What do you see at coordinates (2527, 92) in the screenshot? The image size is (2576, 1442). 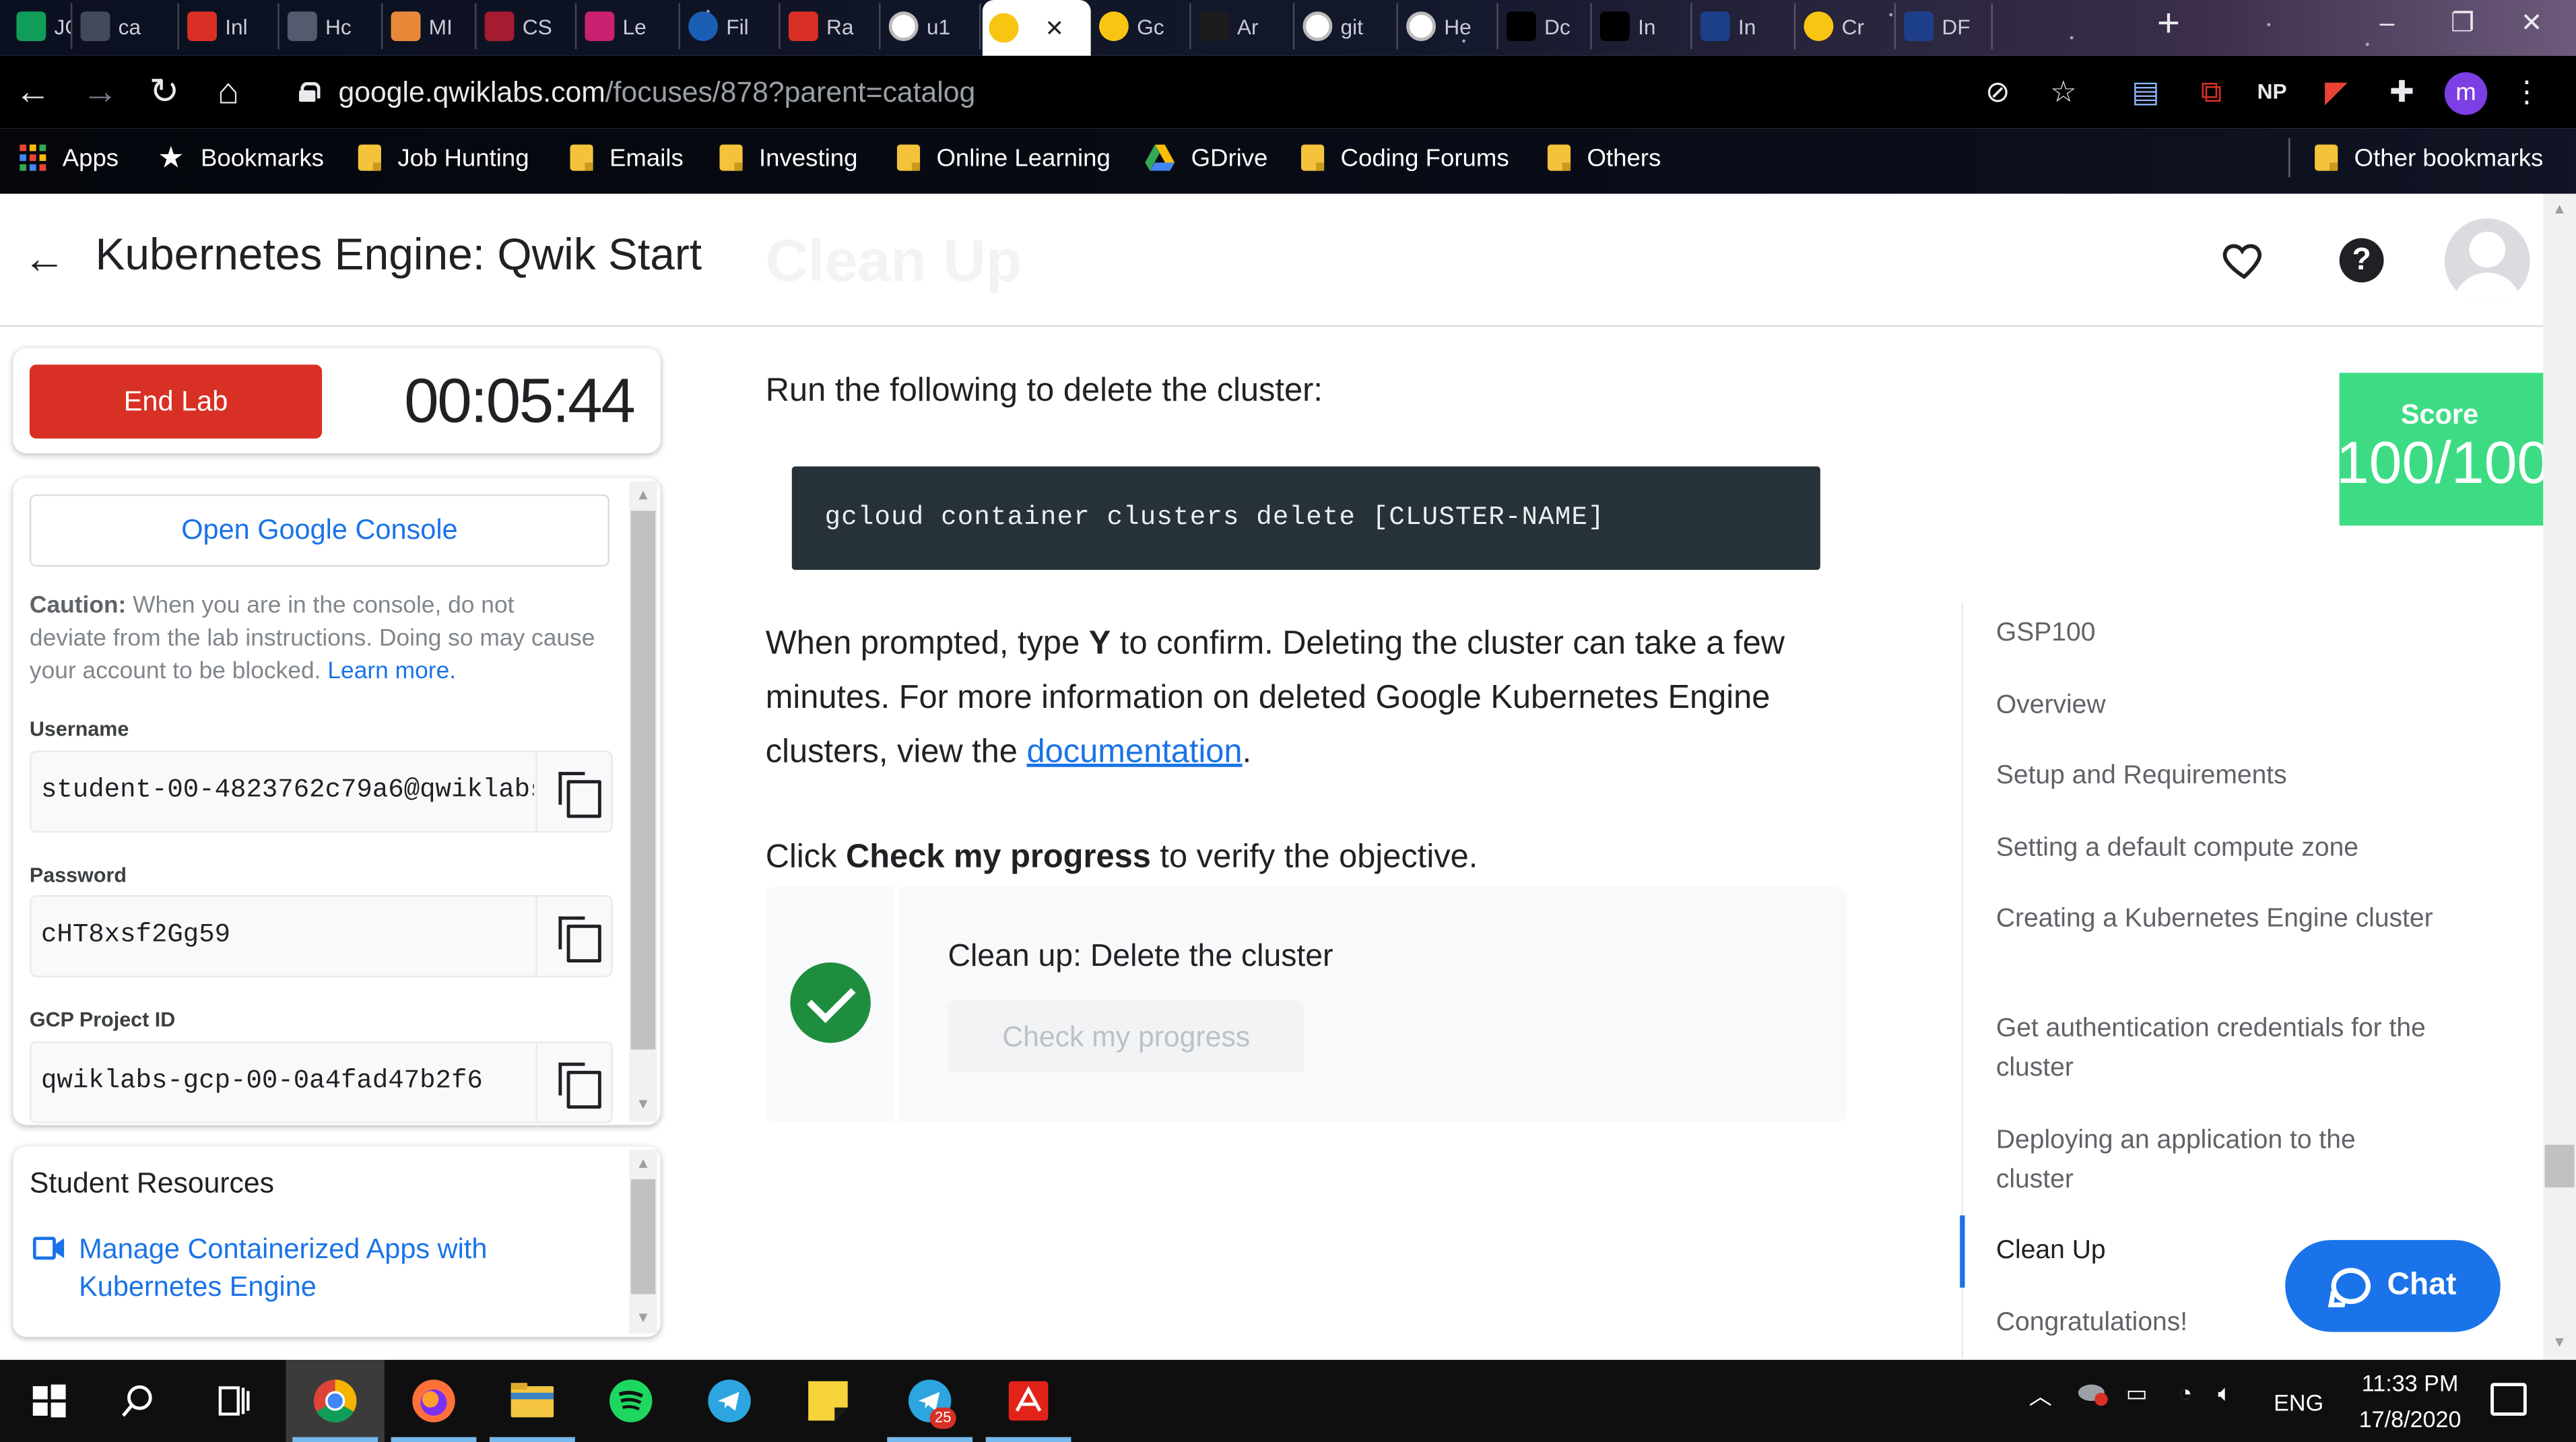 I see `menu-kebab-icon: ⋮` at bounding box center [2527, 92].